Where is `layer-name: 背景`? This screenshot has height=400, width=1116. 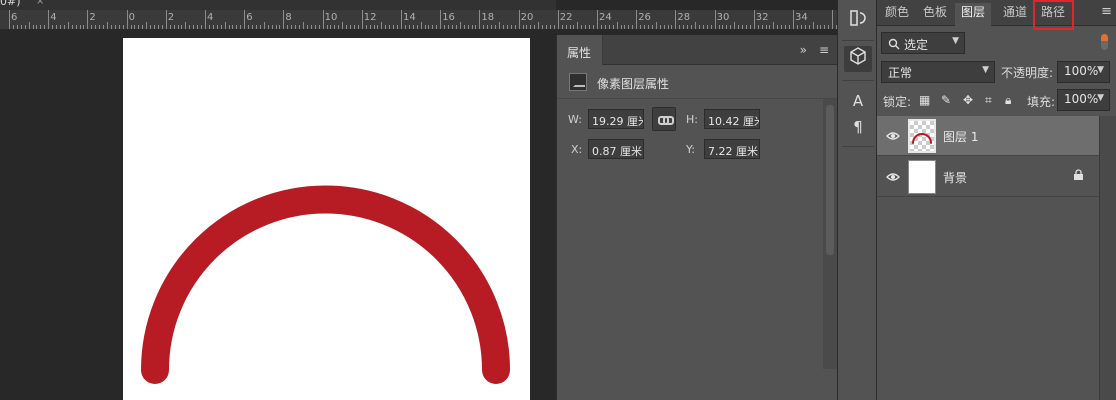 layer-name: 背景 is located at coordinates (955, 177).